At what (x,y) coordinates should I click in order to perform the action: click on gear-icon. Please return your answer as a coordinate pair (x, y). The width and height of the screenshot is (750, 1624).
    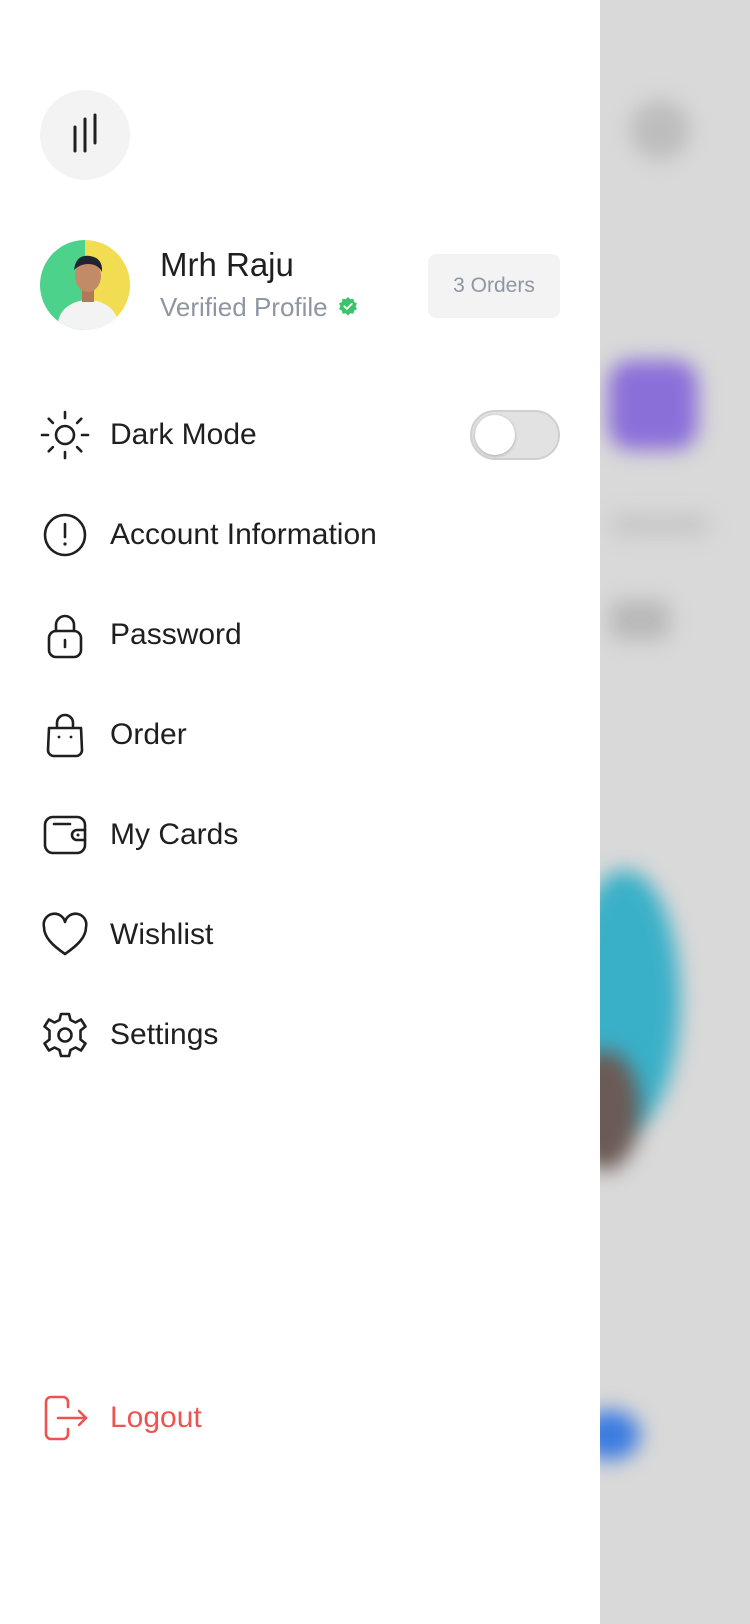
    Looking at the image, I should click on (65, 1035).